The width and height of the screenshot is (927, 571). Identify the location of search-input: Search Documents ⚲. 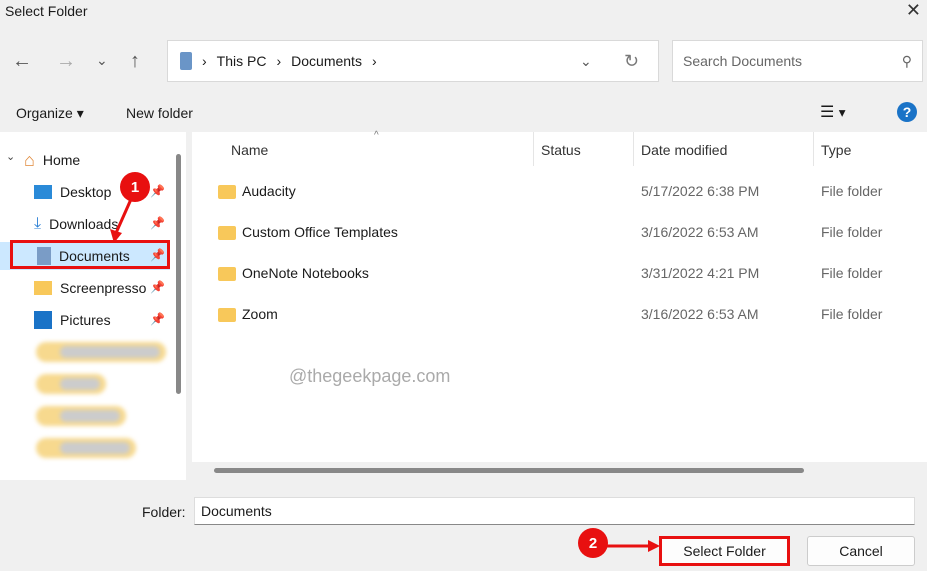
(797, 61).